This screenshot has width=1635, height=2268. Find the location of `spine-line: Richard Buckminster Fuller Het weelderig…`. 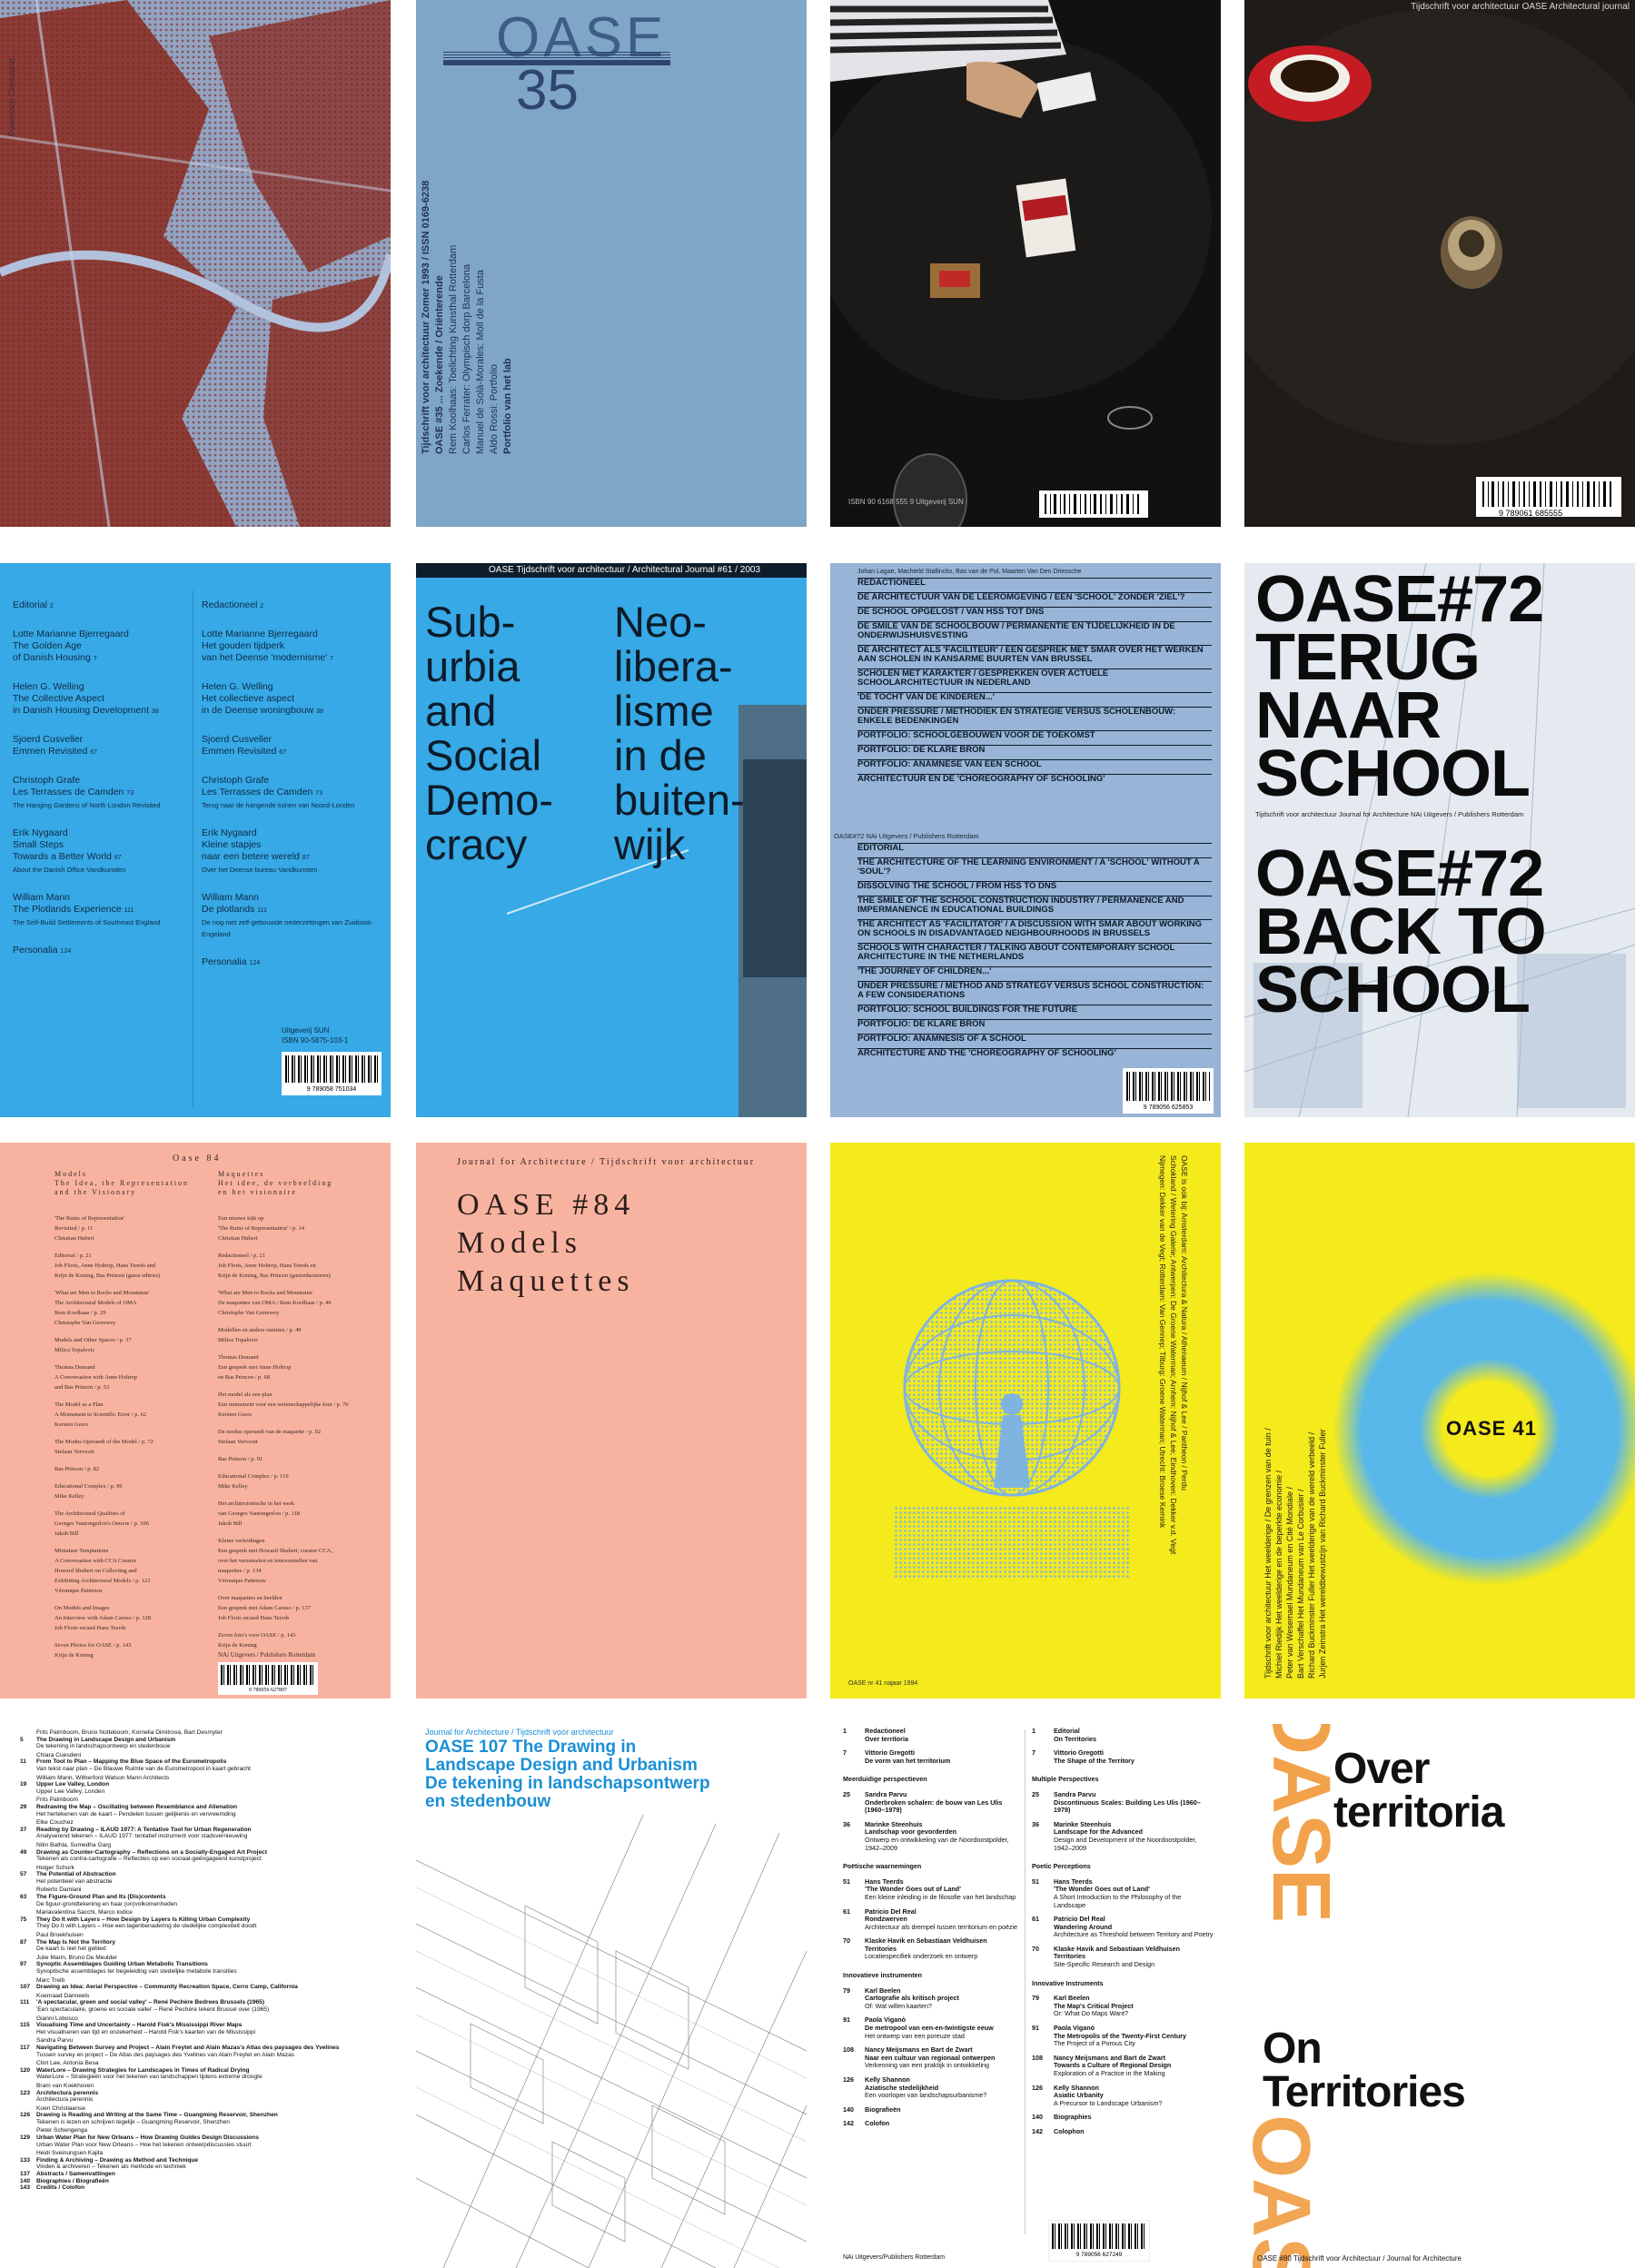

spine-line: Richard Buckminster Fuller Het weelderig… is located at coordinates (1311, 1555).